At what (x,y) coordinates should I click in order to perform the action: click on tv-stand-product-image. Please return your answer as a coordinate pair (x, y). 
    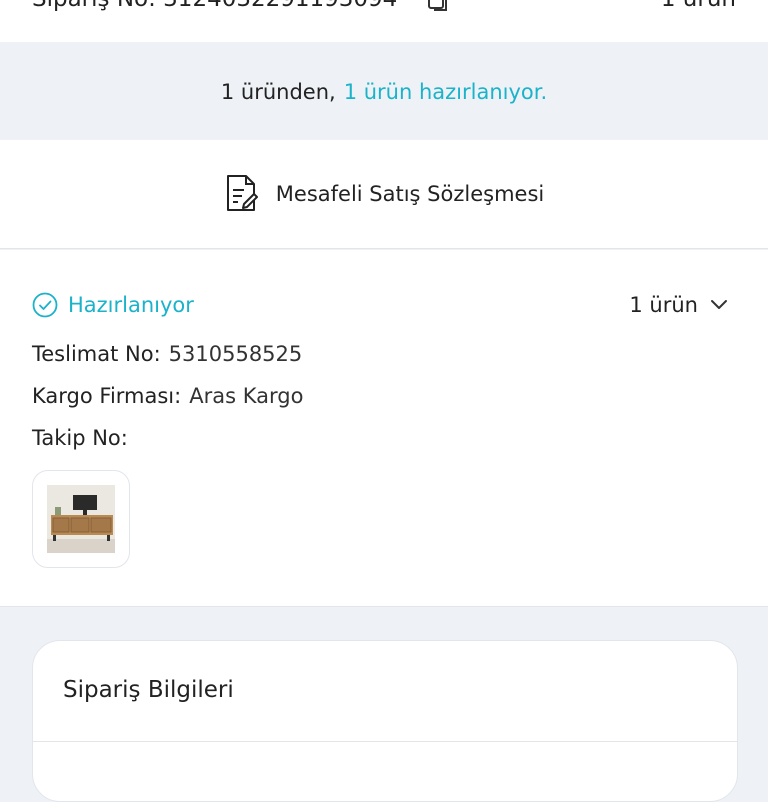
    Looking at the image, I should click on (81, 519).